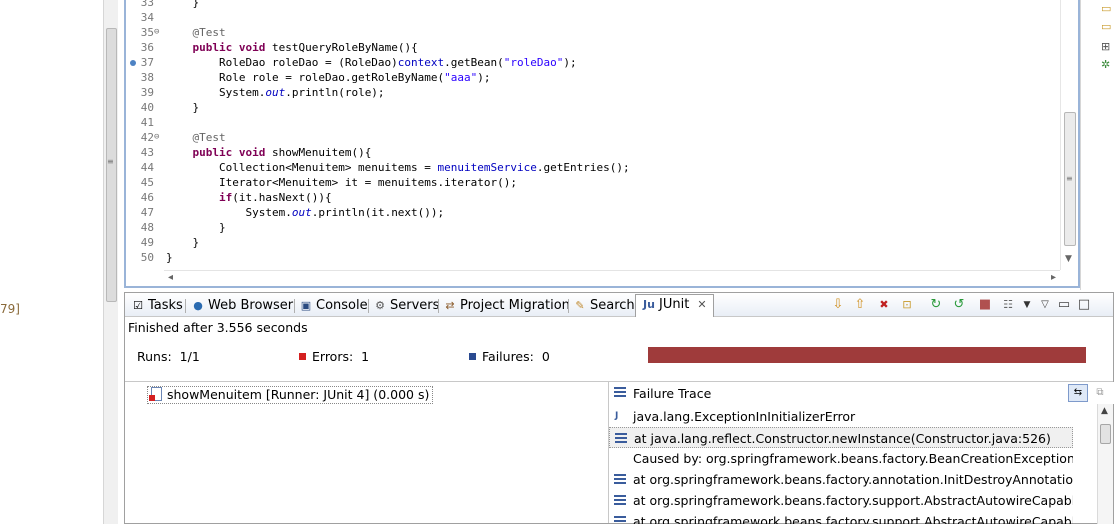 The width and height of the screenshot is (1114, 524). I want to click on line-number: 39, so click(147, 92).